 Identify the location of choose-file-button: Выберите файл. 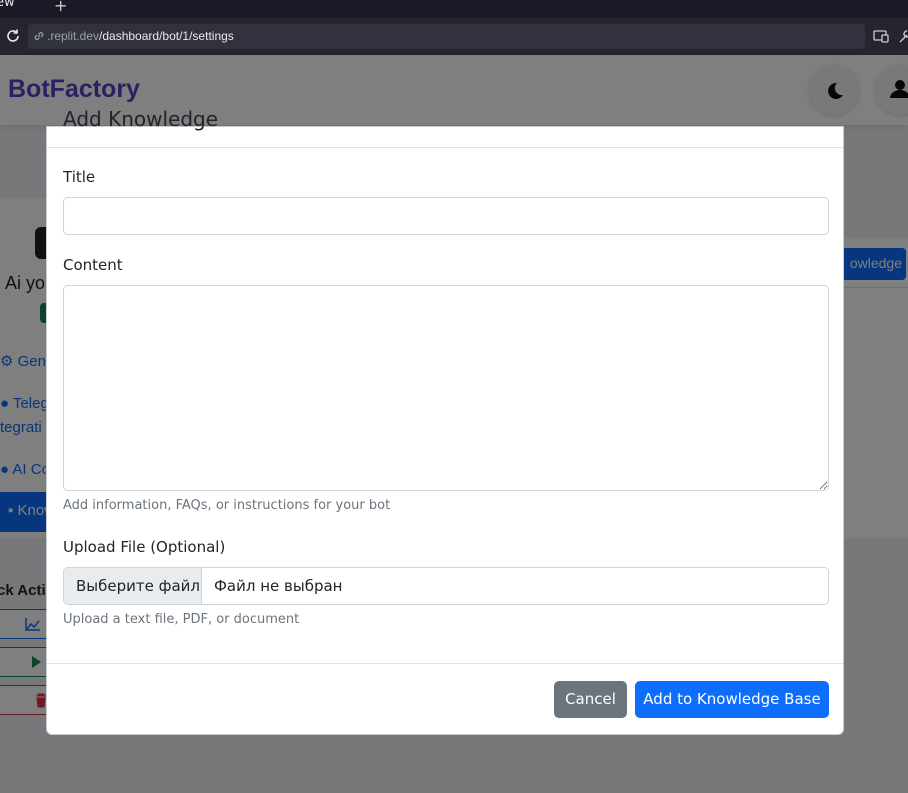
(133, 586).